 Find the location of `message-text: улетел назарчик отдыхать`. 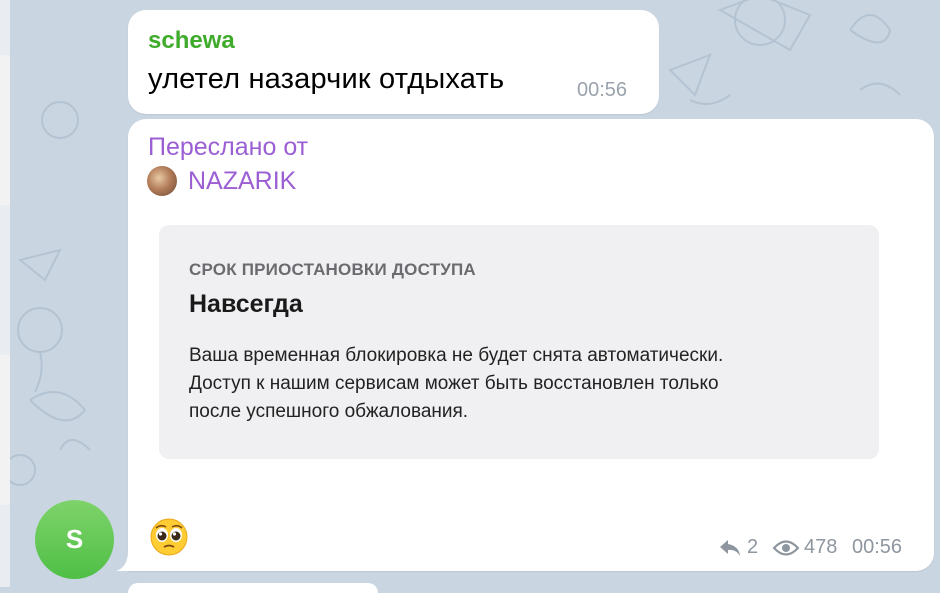

message-text: улетел назарчик отдыхать is located at coordinates (326, 79).